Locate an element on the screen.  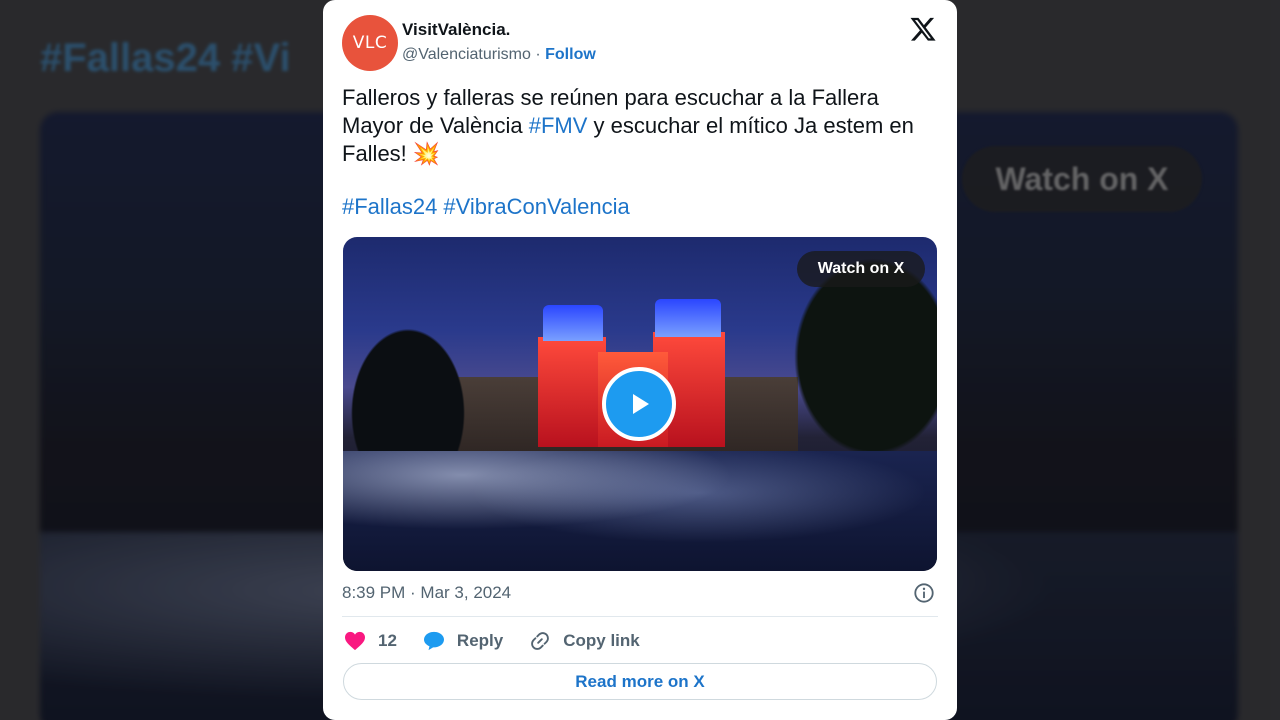
action-bar: 12 Reply Copy link is located at coordinates (505, 641).